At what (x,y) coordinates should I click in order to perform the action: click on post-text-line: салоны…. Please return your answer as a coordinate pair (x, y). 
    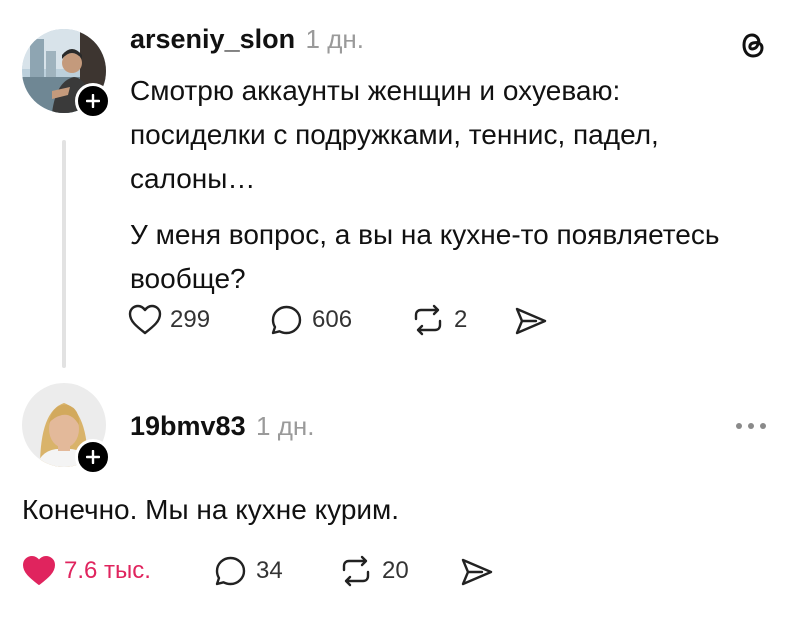
    Looking at the image, I should click on (193, 178).